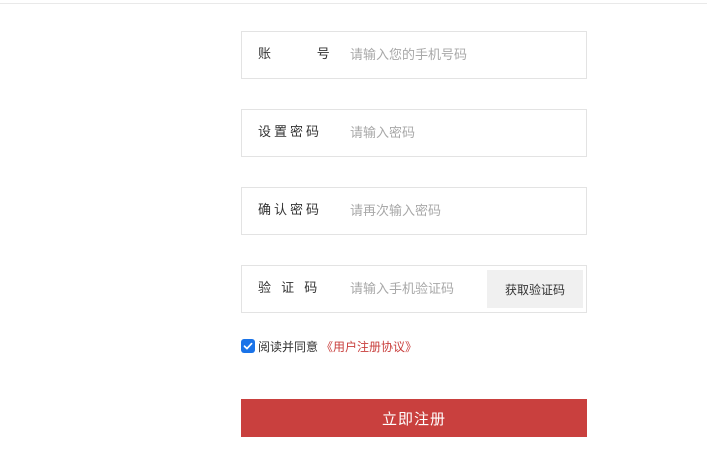 Image resolution: width=707 pixels, height=453 pixels. I want to click on get-code-button: 获取验证码, so click(535, 289).